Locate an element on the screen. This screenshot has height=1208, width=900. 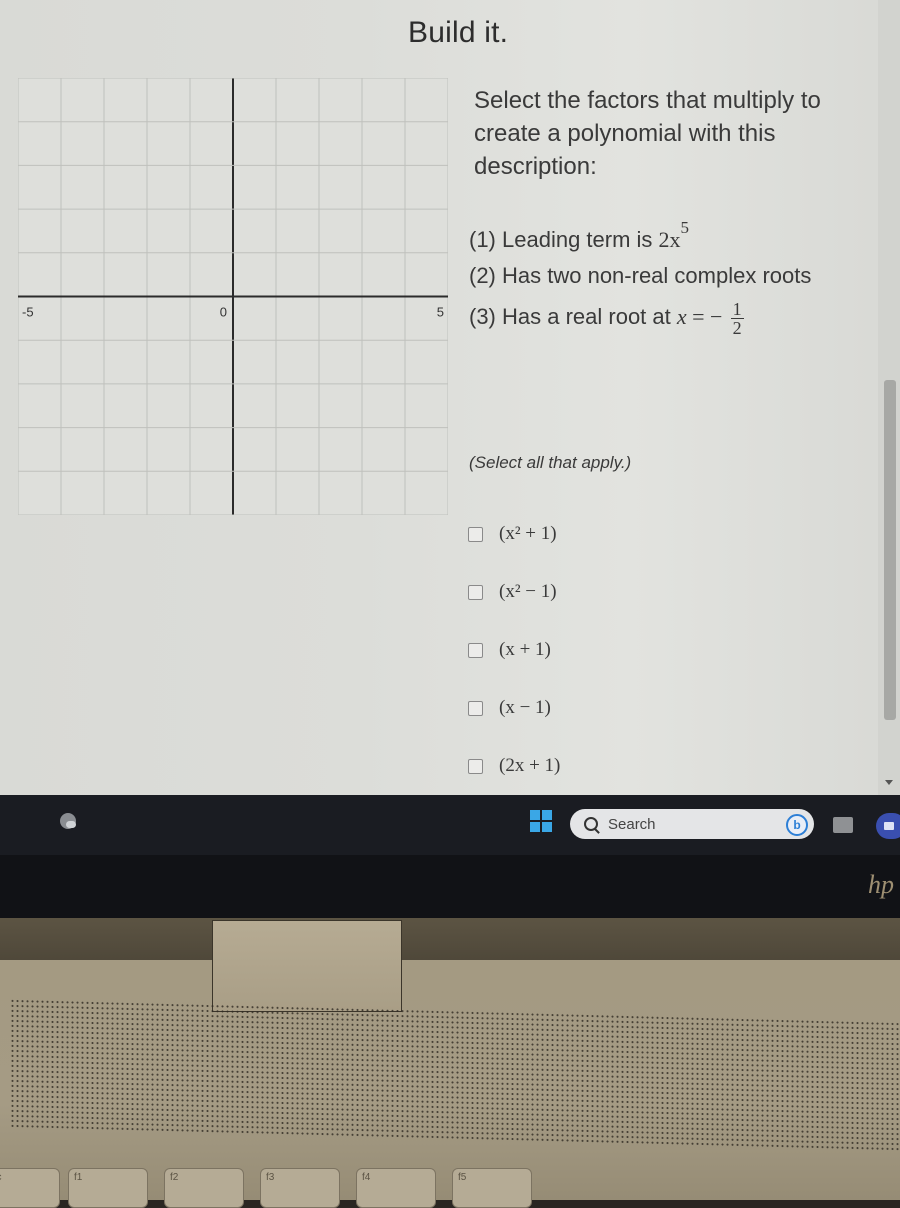
search-placeholder: Search is located at coordinates (632, 824).